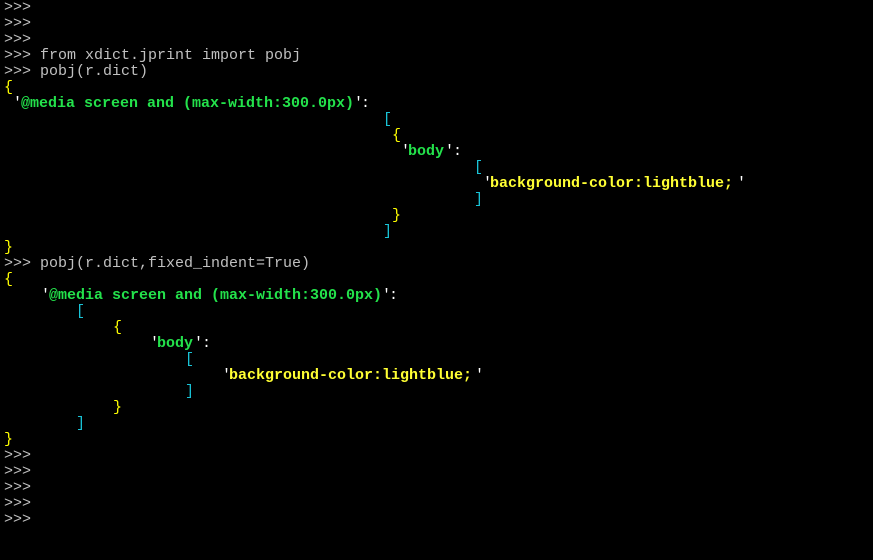 The width and height of the screenshot is (873, 560). What do you see at coordinates (175, 263) in the screenshot?
I see `command-text: pobj(r.dict,fixed_indent=True)` at bounding box center [175, 263].